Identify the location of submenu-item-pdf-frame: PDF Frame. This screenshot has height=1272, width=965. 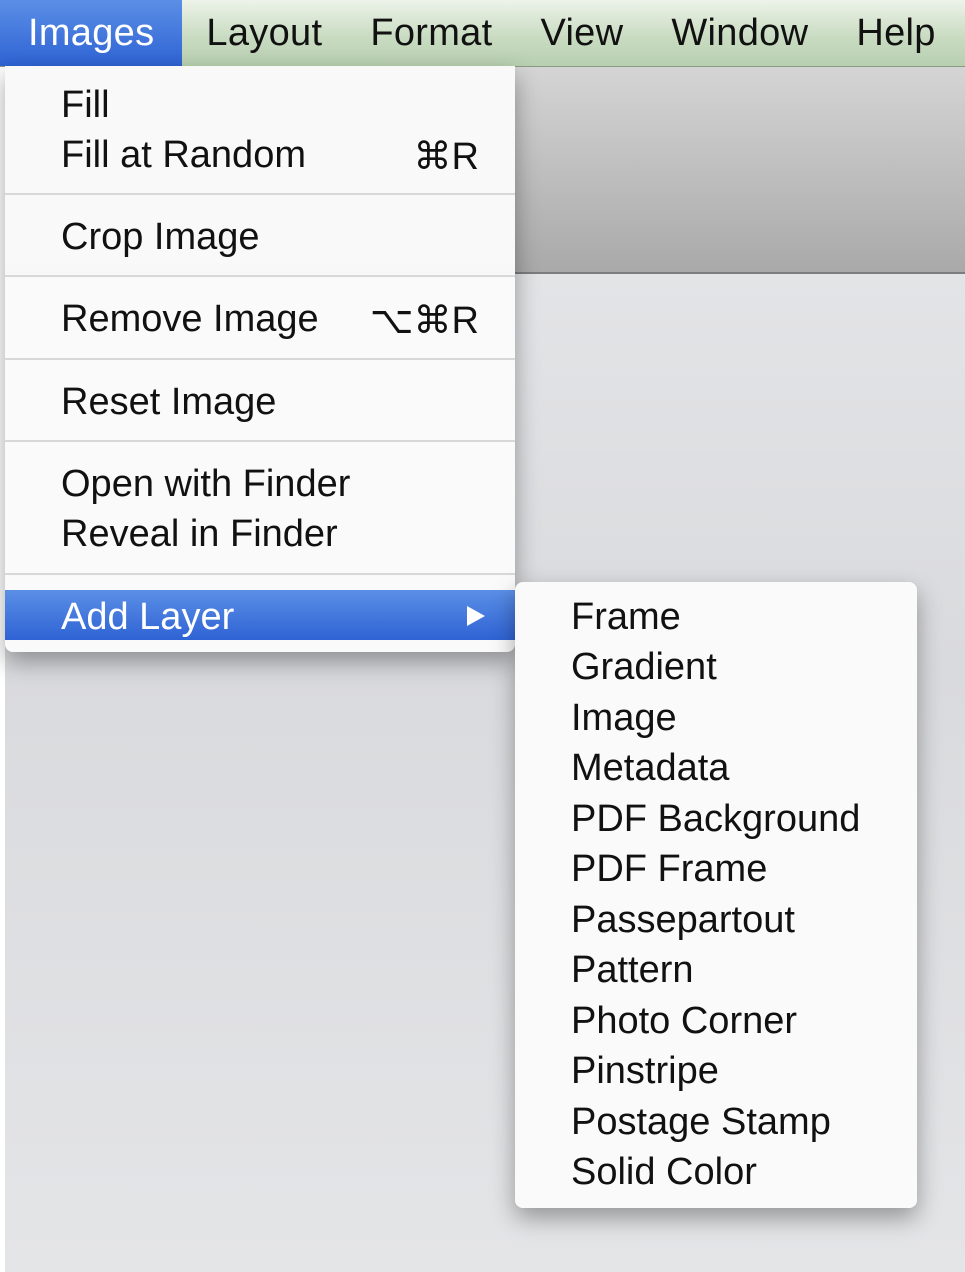
(716, 867).